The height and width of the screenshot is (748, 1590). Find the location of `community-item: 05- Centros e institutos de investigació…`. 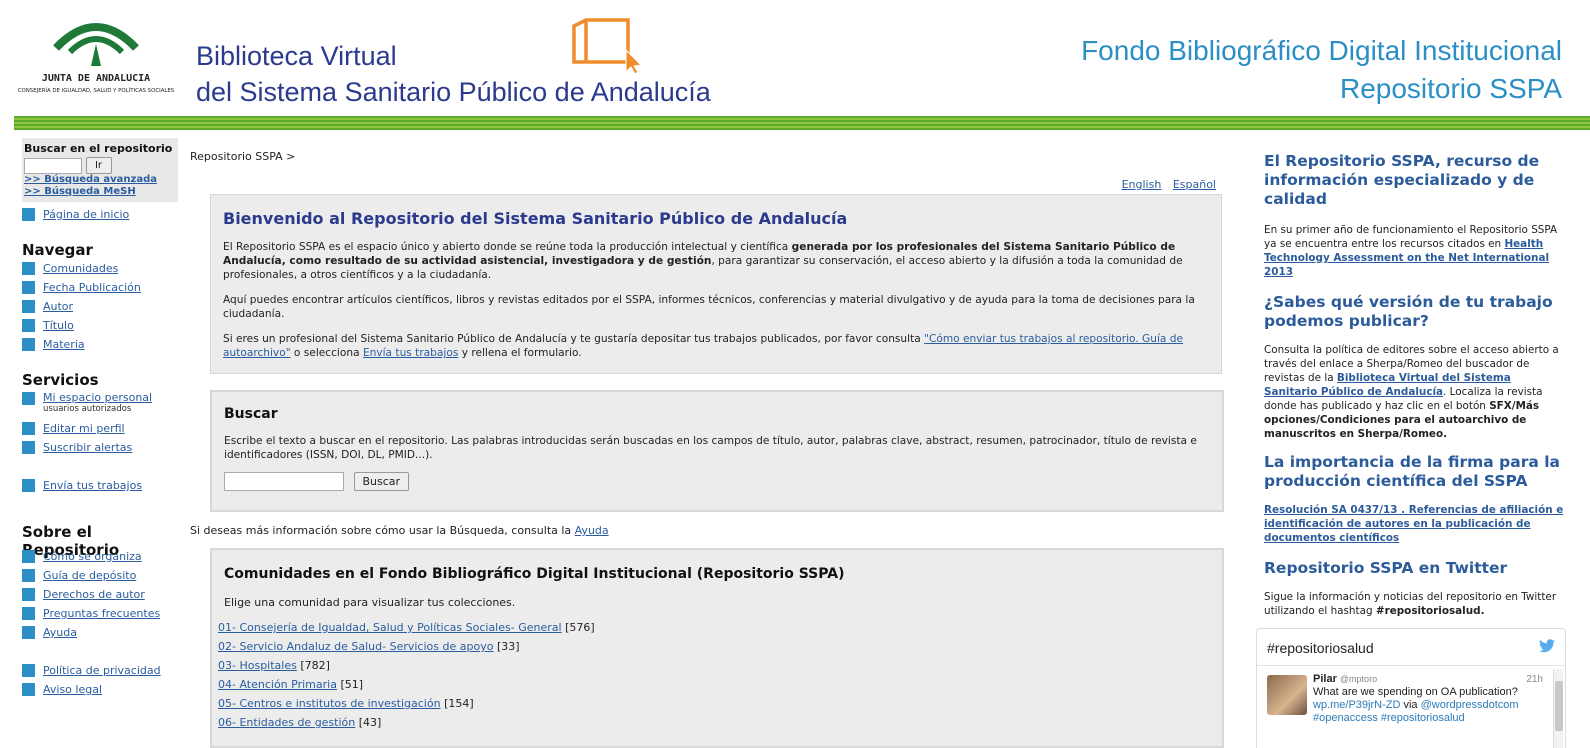

community-item: 05- Centros e institutos de investigació… is located at coordinates (714, 706).